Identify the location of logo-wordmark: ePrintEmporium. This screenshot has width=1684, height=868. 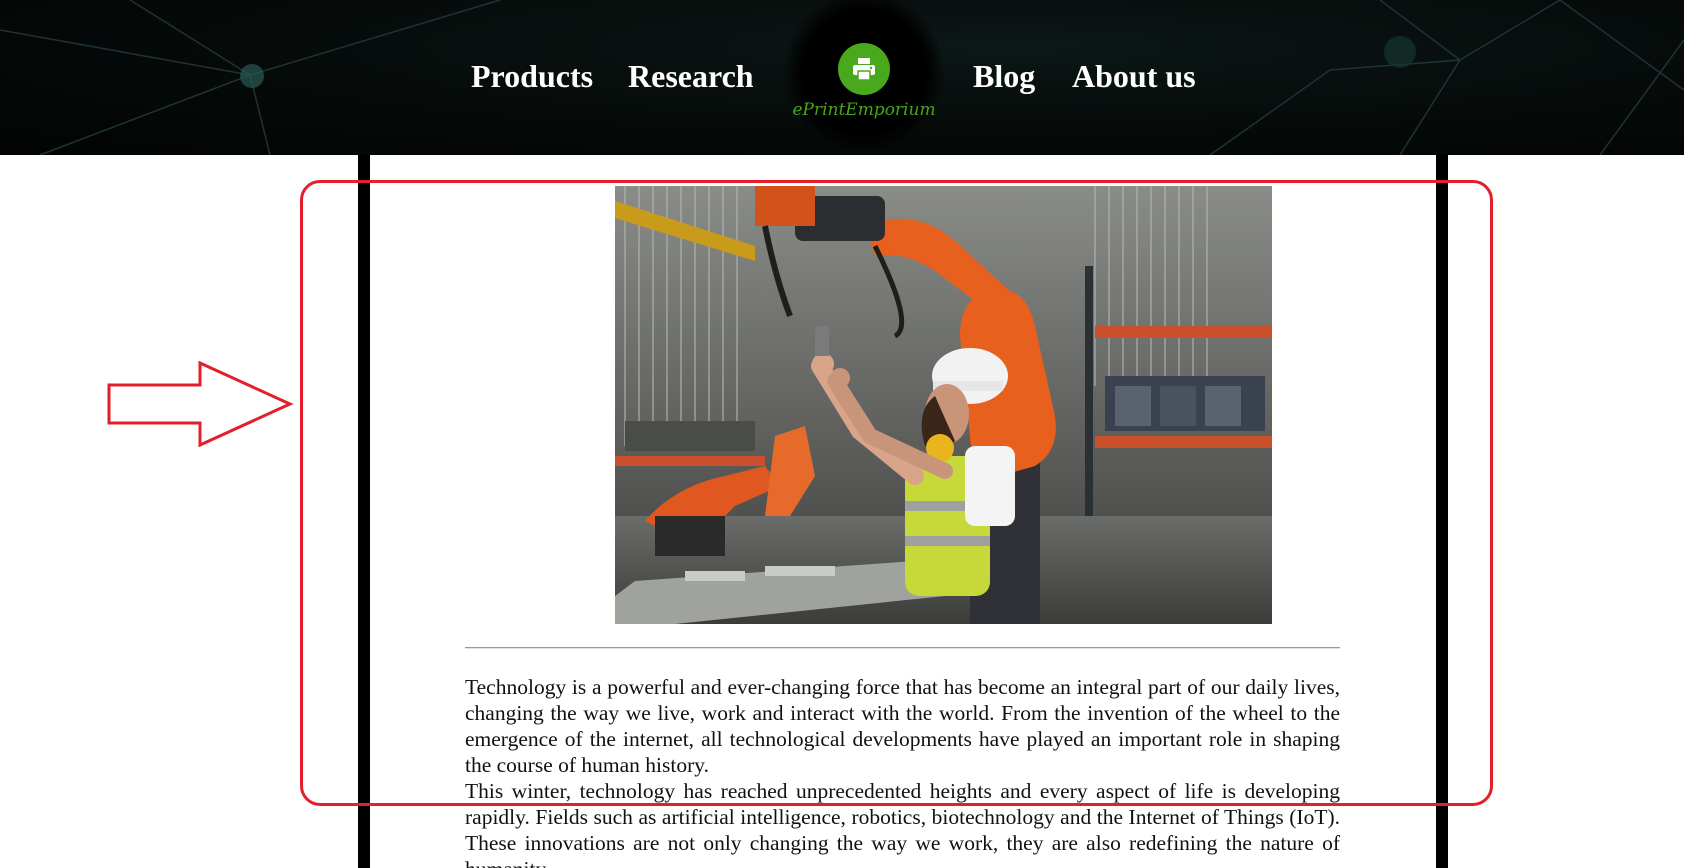
(864, 110).